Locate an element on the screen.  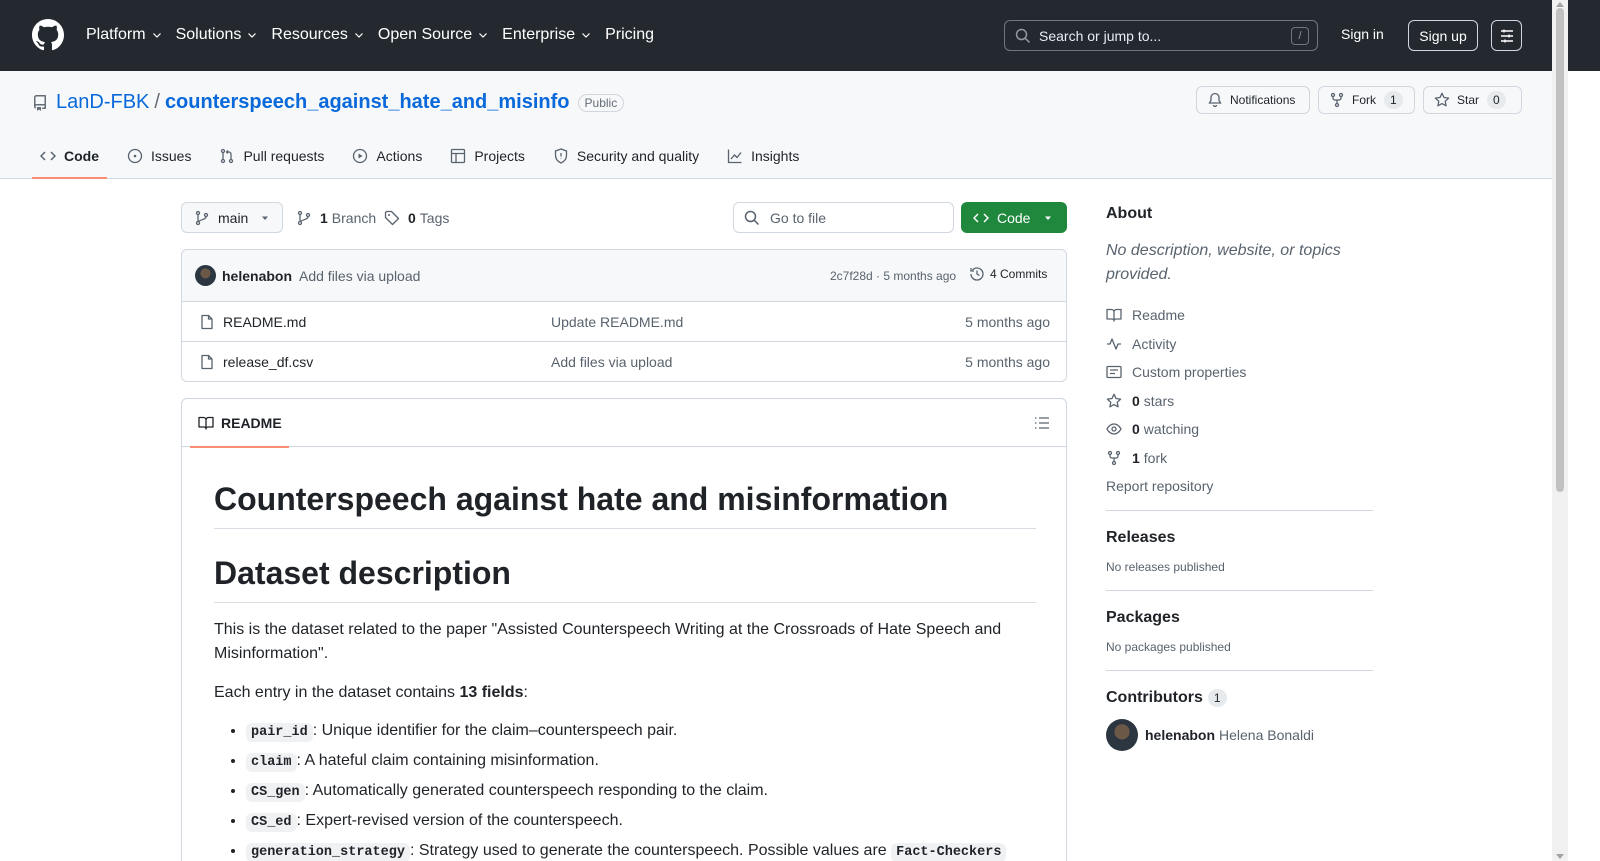
commit-hash-age: 2c7f28d · 5 months ago is located at coordinates (893, 276).